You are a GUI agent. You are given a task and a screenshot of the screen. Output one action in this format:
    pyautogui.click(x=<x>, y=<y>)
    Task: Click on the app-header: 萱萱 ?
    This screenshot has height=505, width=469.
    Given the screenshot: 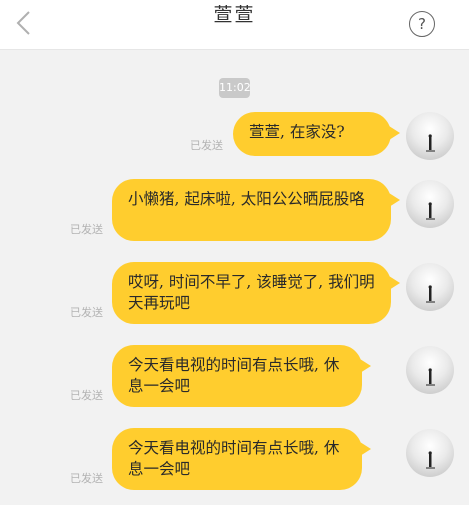 What is the action you would take?
    pyautogui.click(x=234, y=25)
    